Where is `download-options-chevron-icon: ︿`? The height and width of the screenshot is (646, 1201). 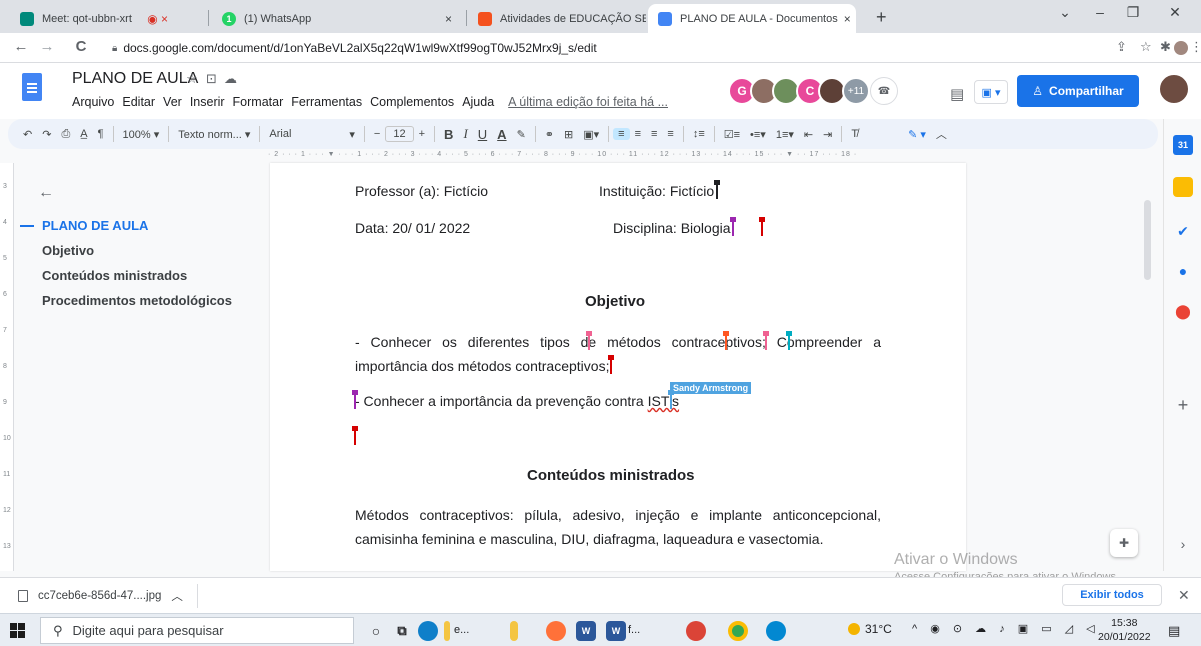 download-options-chevron-icon: ︿ is located at coordinates (177, 596).